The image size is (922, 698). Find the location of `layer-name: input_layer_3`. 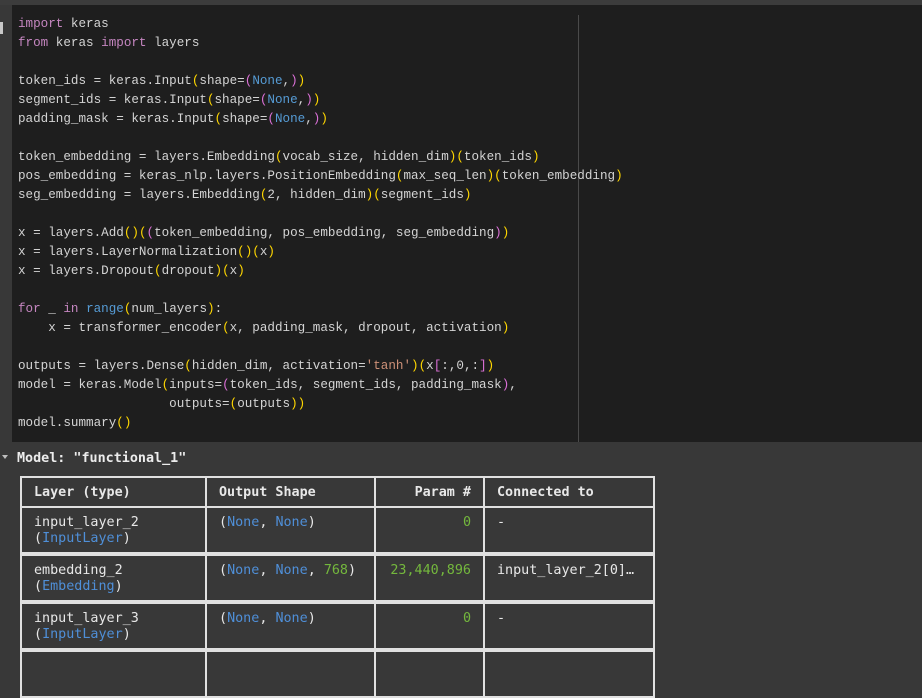

layer-name: input_layer_3 is located at coordinates (86, 618).